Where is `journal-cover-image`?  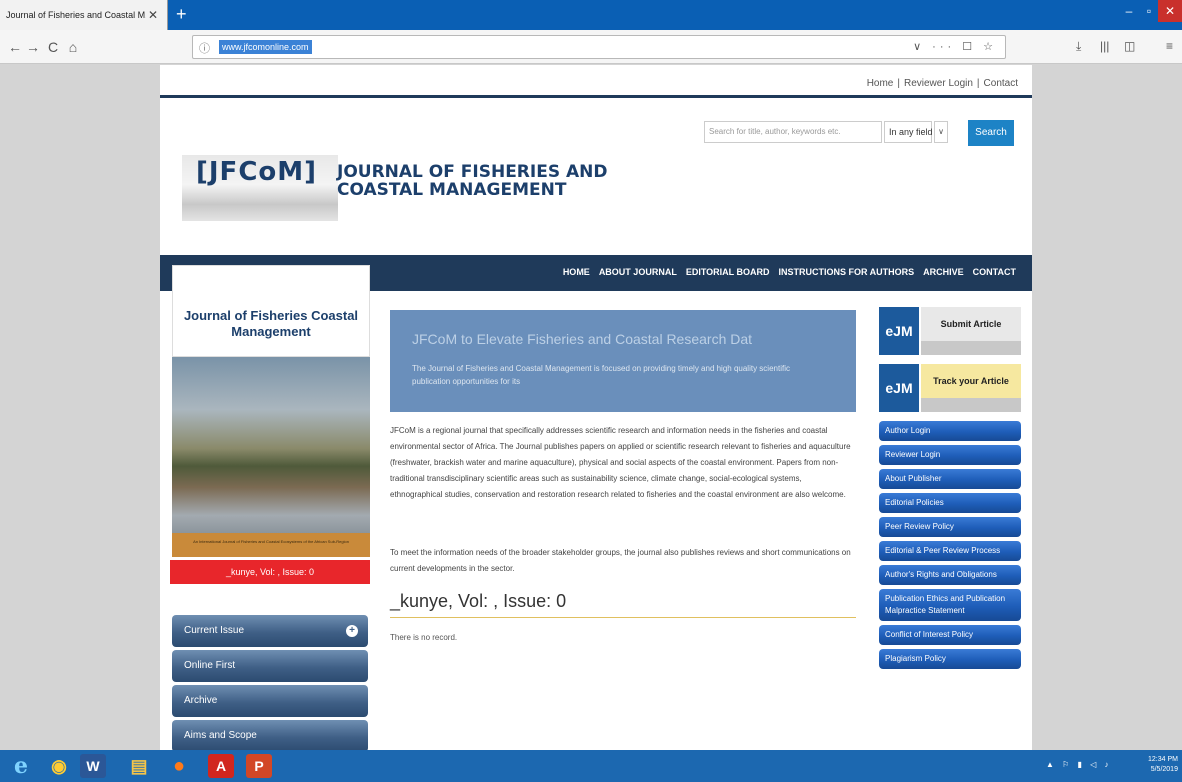
journal-cover-image is located at coordinates (271, 445).